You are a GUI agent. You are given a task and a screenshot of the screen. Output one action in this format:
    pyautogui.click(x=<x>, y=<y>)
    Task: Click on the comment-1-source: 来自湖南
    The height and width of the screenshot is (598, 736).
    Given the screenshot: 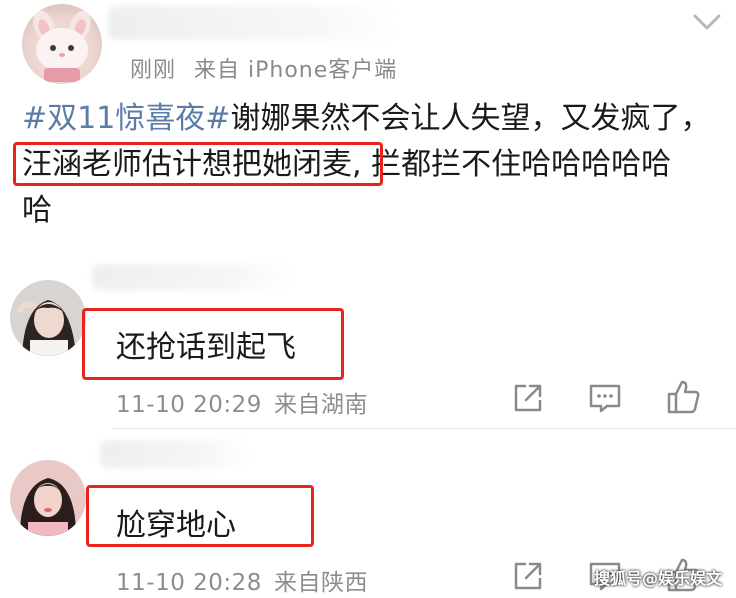 What is the action you would take?
    pyautogui.click(x=320, y=405)
    